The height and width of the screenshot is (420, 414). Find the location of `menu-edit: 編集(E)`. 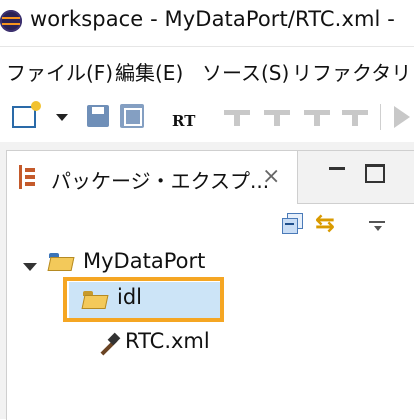

menu-edit: 編集(E) is located at coordinates (149, 71).